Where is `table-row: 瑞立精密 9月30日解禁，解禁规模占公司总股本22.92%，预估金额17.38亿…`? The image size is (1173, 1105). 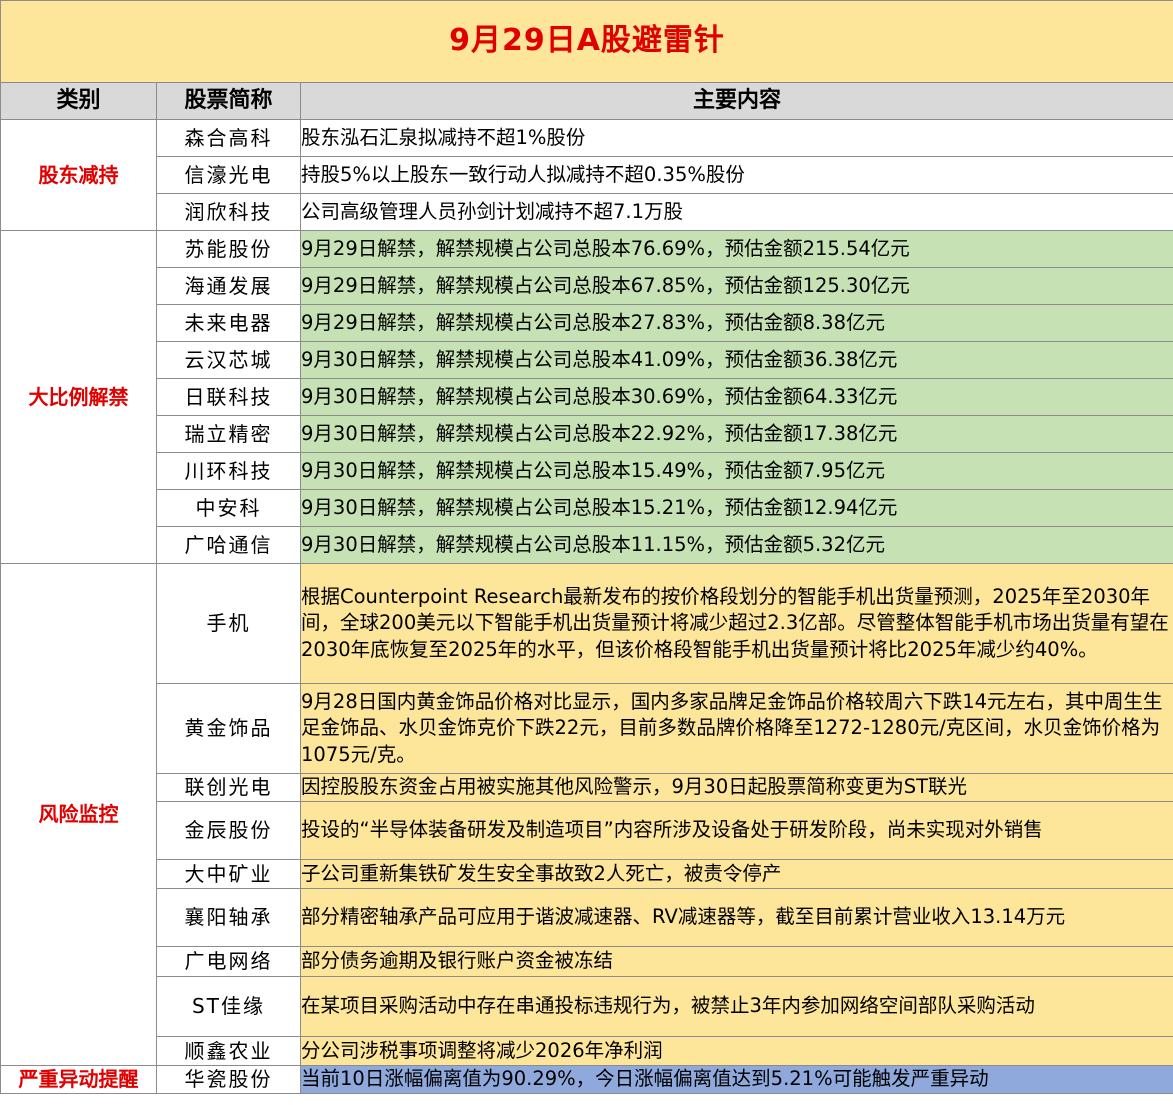
table-row: 瑞立精密 9月30日解禁，解禁规模占公司总股本22.92%，预估金额17.38亿… is located at coordinates (587, 434).